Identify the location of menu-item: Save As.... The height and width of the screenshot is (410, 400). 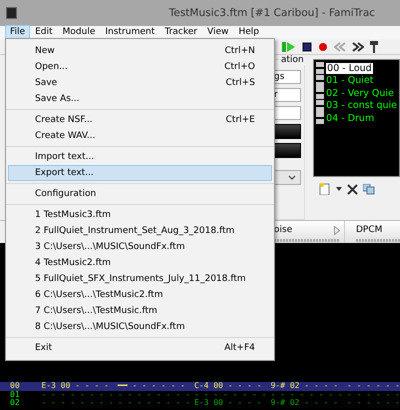
(140, 99).